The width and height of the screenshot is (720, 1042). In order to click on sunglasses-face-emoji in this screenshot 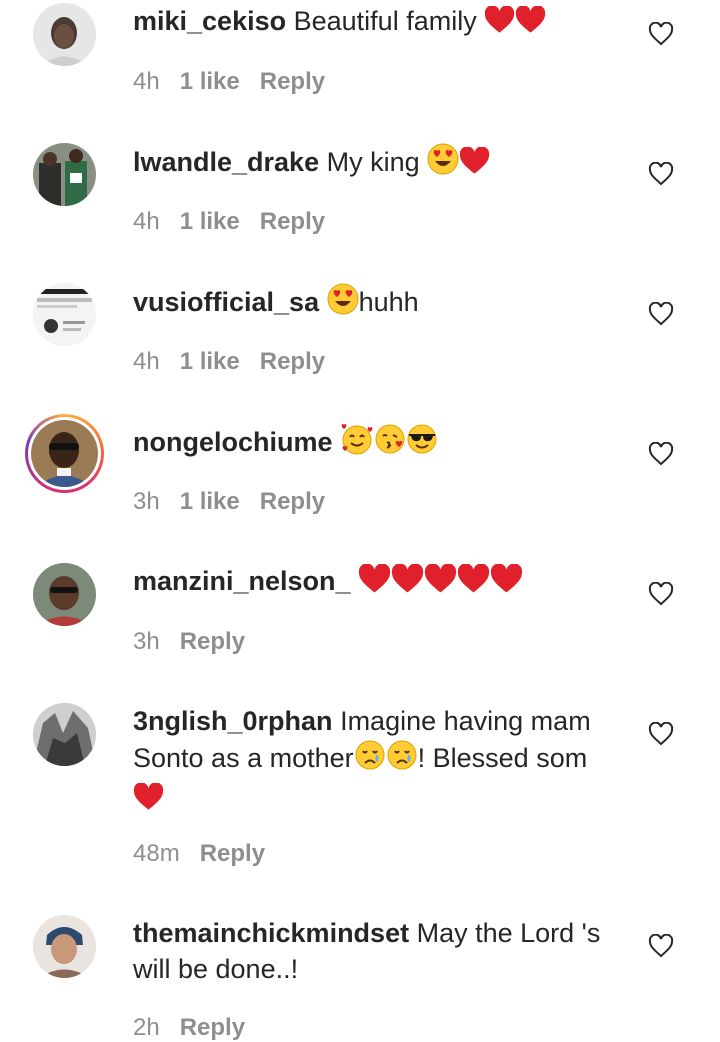, I will do `click(422, 443)`.